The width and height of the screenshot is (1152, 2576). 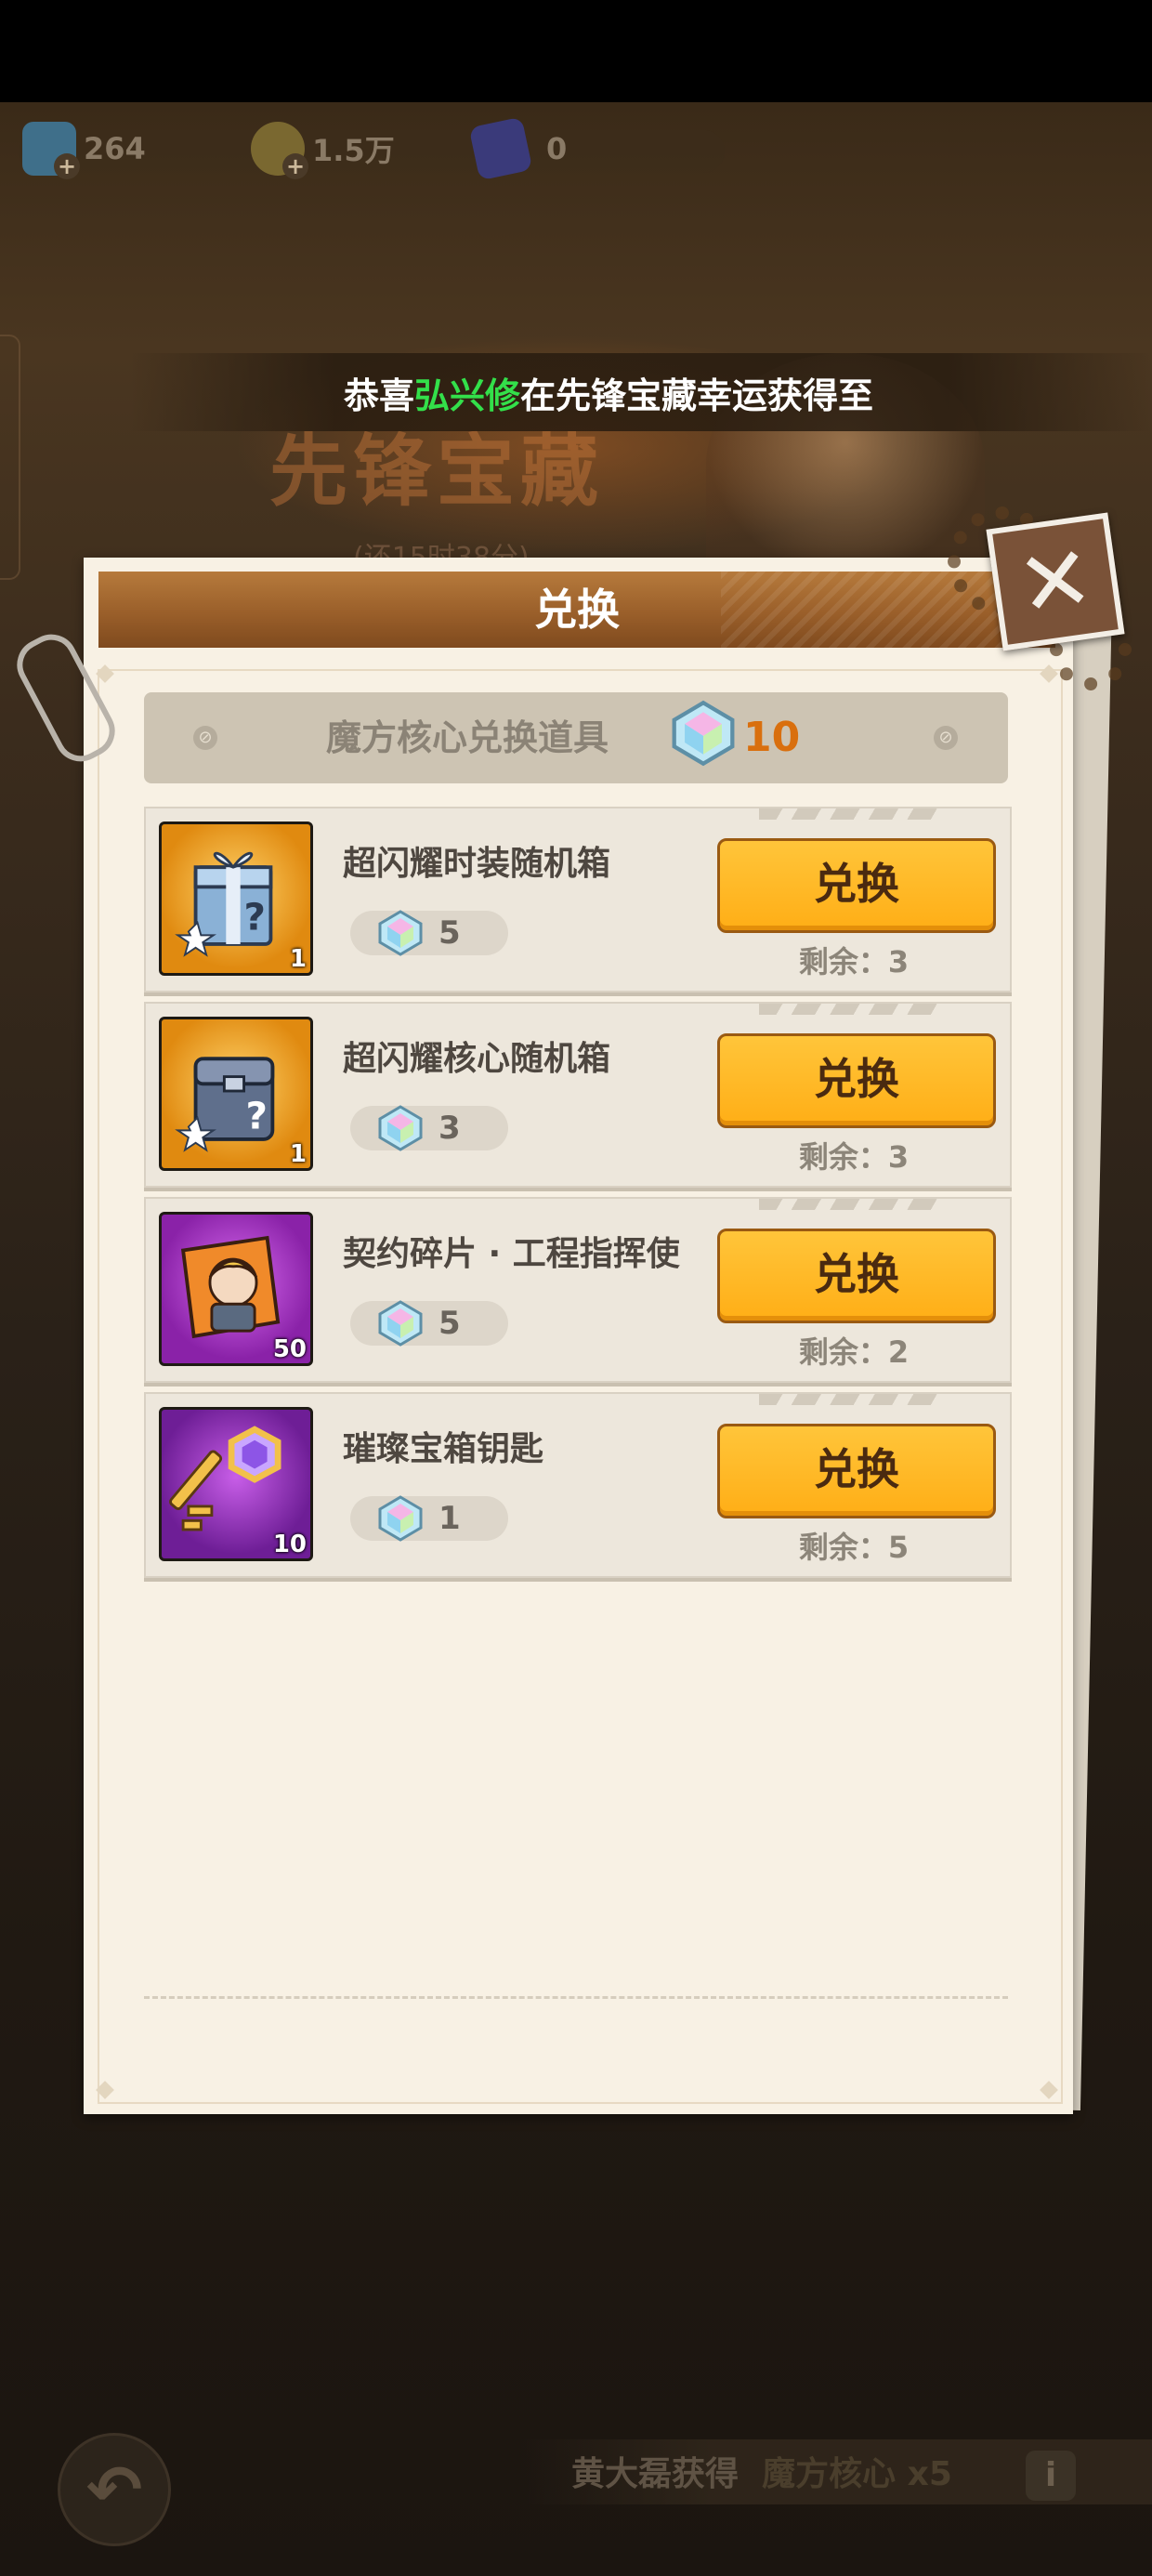 What do you see at coordinates (854, 1352) in the screenshot?
I see `remaining-count: 剩余：2` at bounding box center [854, 1352].